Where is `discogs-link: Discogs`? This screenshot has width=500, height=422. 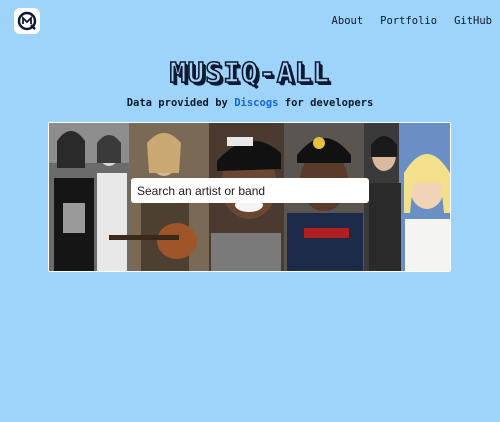
discogs-link: Discogs is located at coordinates (256, 103).